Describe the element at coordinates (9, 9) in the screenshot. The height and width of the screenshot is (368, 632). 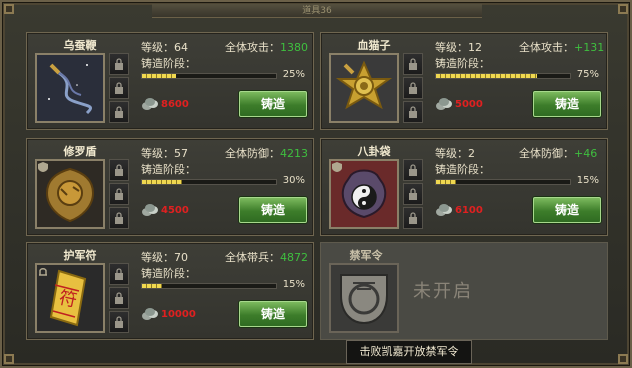
I see `frame-corner-tl` at that location.